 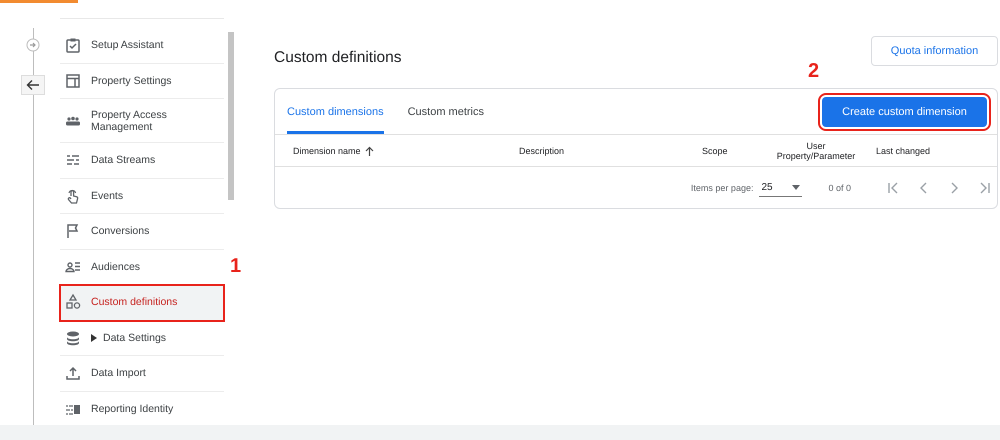 I want to click on items-per-page-label: Items per page:, so click(x=722, y=187).